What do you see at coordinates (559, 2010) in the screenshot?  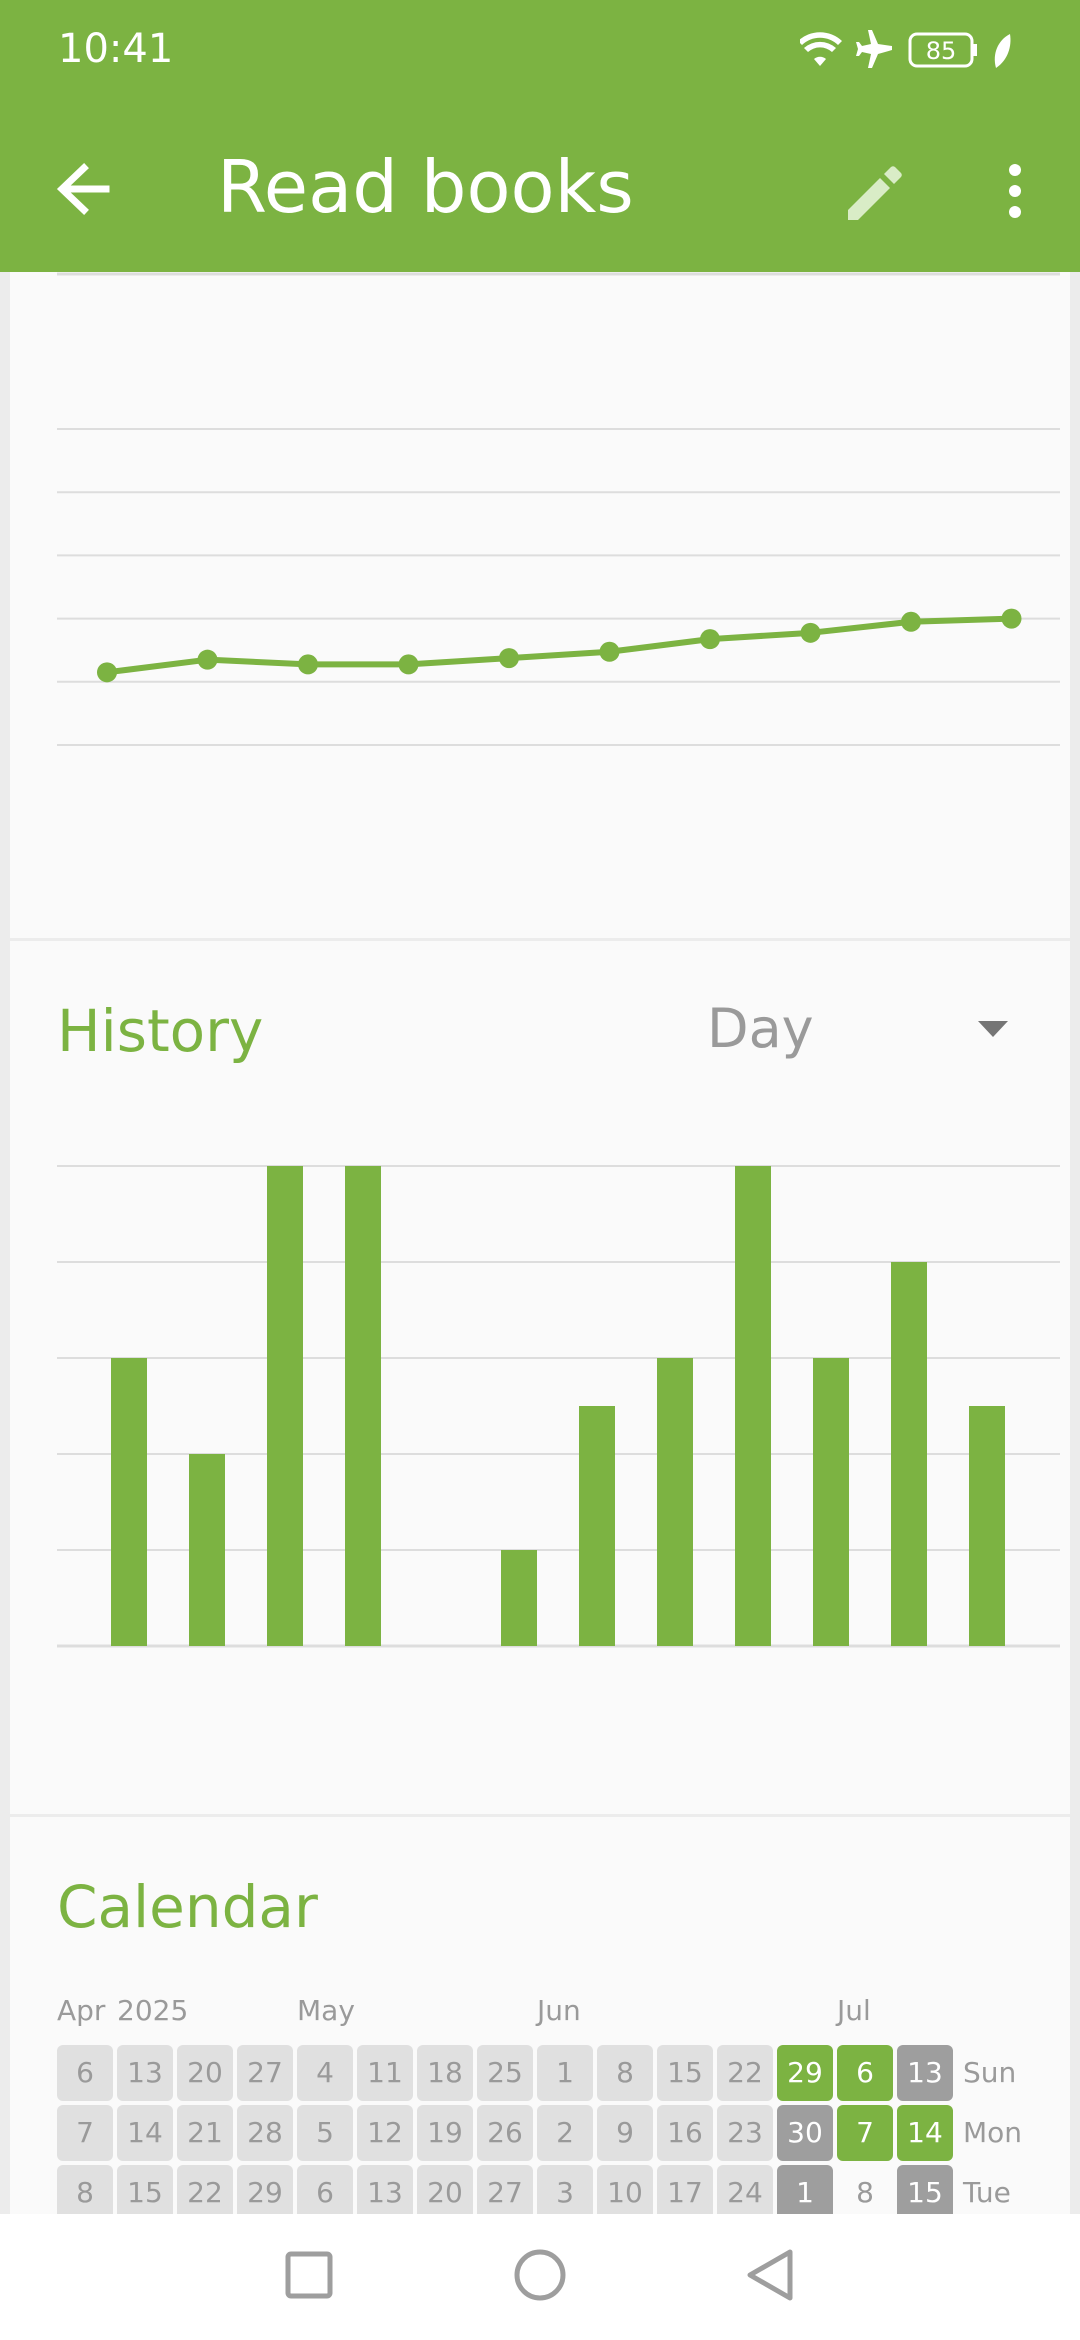 I see `calendar-month-label: Jun` at bounding box center [559, 2010].